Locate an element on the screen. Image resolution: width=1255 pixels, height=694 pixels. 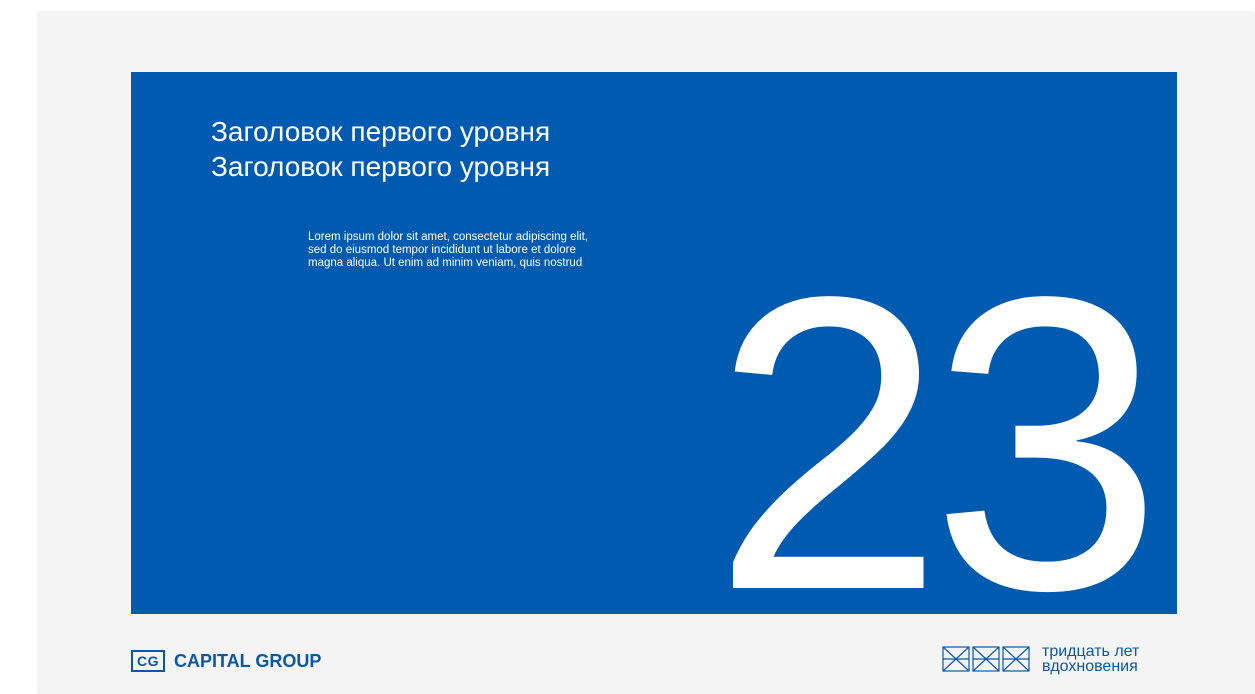
anniversary-logo: тридцать лет вдохновения is located at coordinates (1040, 659).